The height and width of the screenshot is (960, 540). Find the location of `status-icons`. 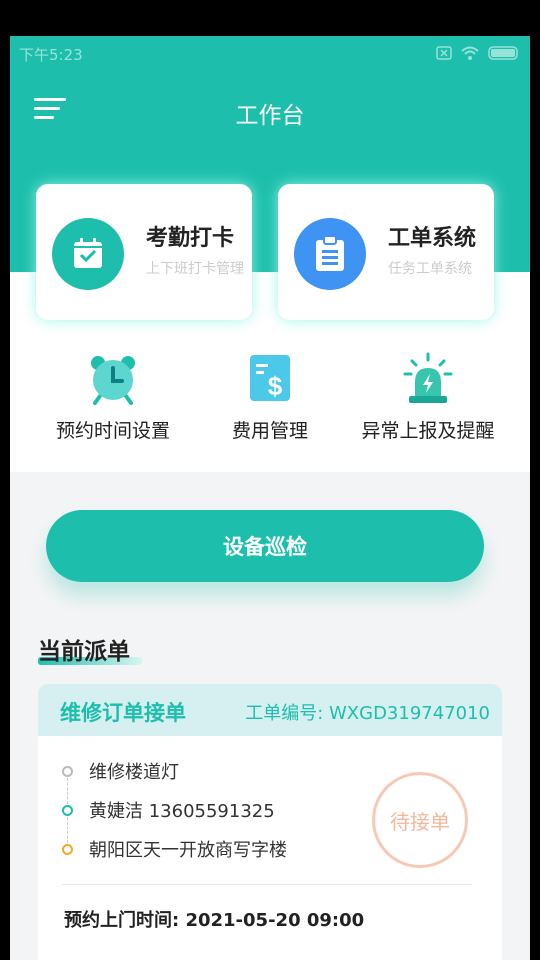

status-icons is located at coordinates (478, 53).